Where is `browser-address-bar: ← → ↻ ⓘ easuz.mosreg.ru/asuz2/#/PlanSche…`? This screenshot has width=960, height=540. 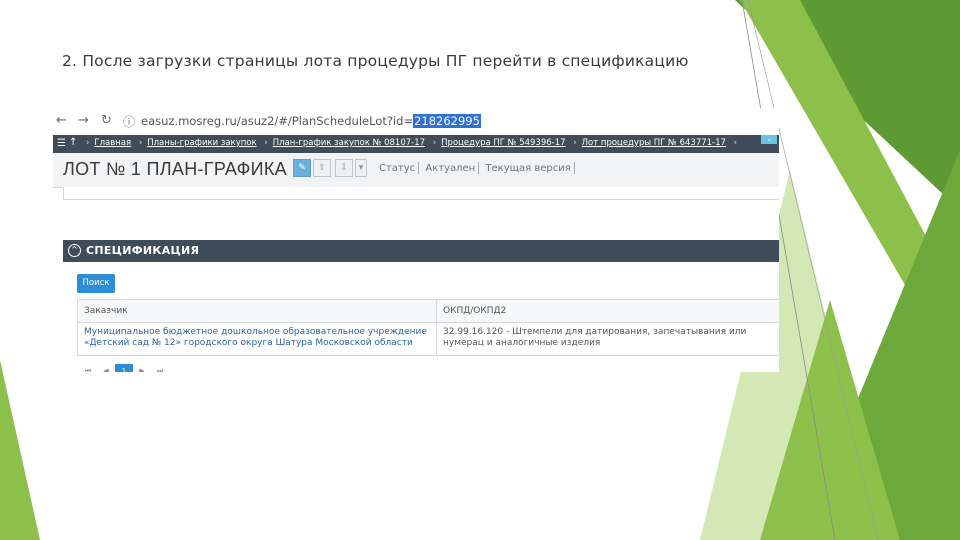 browser-address-bar: ← → ↻ ⓘ easuz.mosreg.ru/asuz2/#/PlanSche… is located at coordinates (416, 121).